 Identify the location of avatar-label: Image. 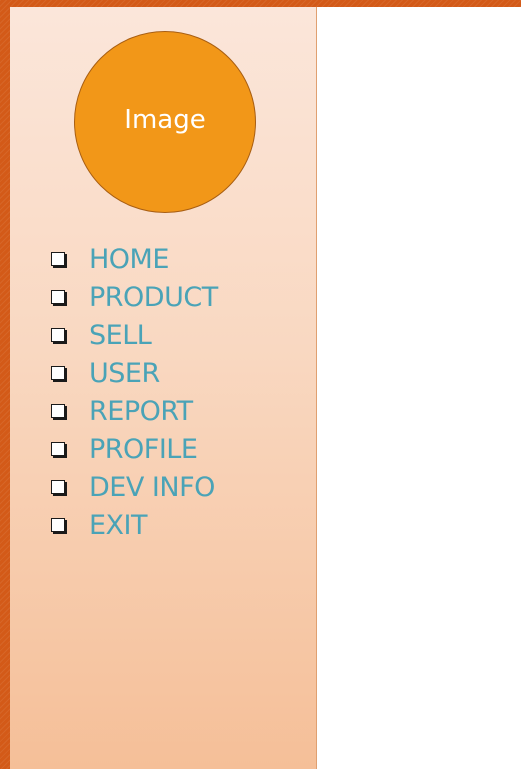
(165, 120).